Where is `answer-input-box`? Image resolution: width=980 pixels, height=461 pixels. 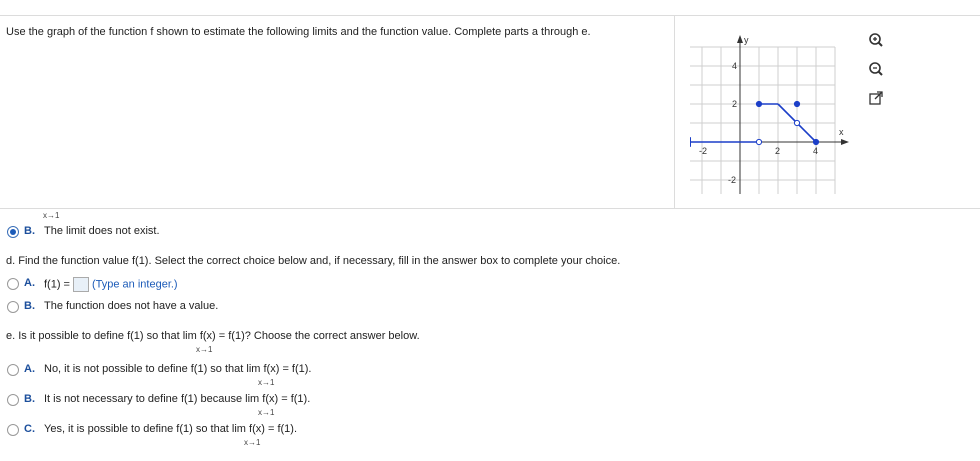 answer-input-box is located at coordinates (80, 284).